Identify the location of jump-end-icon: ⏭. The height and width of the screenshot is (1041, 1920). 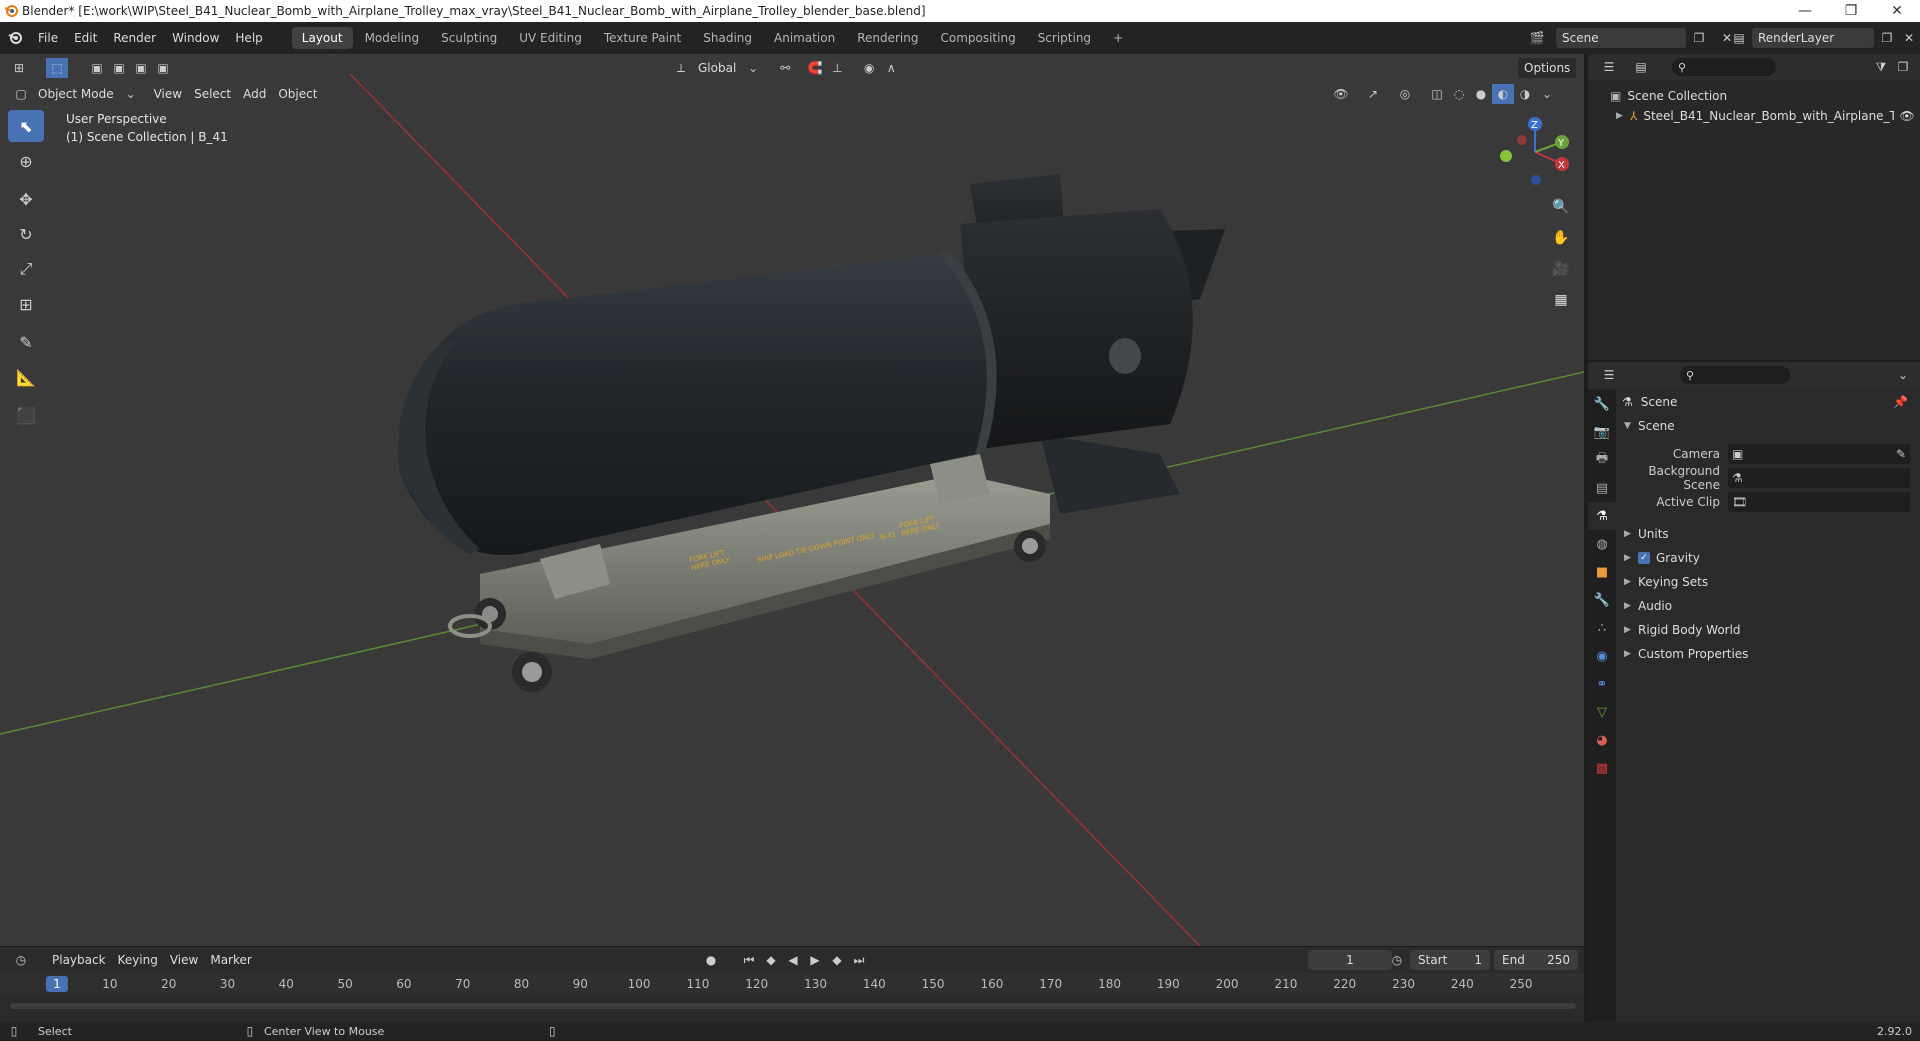
(859, 960).